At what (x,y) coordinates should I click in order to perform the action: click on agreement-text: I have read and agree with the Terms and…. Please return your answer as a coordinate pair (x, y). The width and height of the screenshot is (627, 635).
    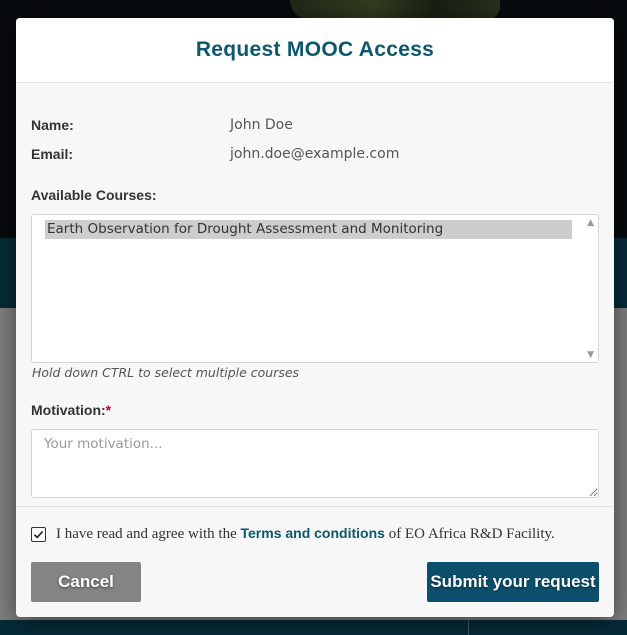
    Looking at the image, I should click on (305, 534).